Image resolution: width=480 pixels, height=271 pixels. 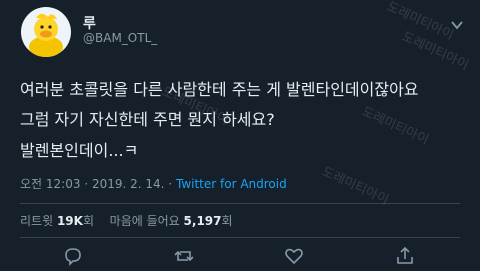 I want to click on likes-unit: 회, so click(x=227, y=221).